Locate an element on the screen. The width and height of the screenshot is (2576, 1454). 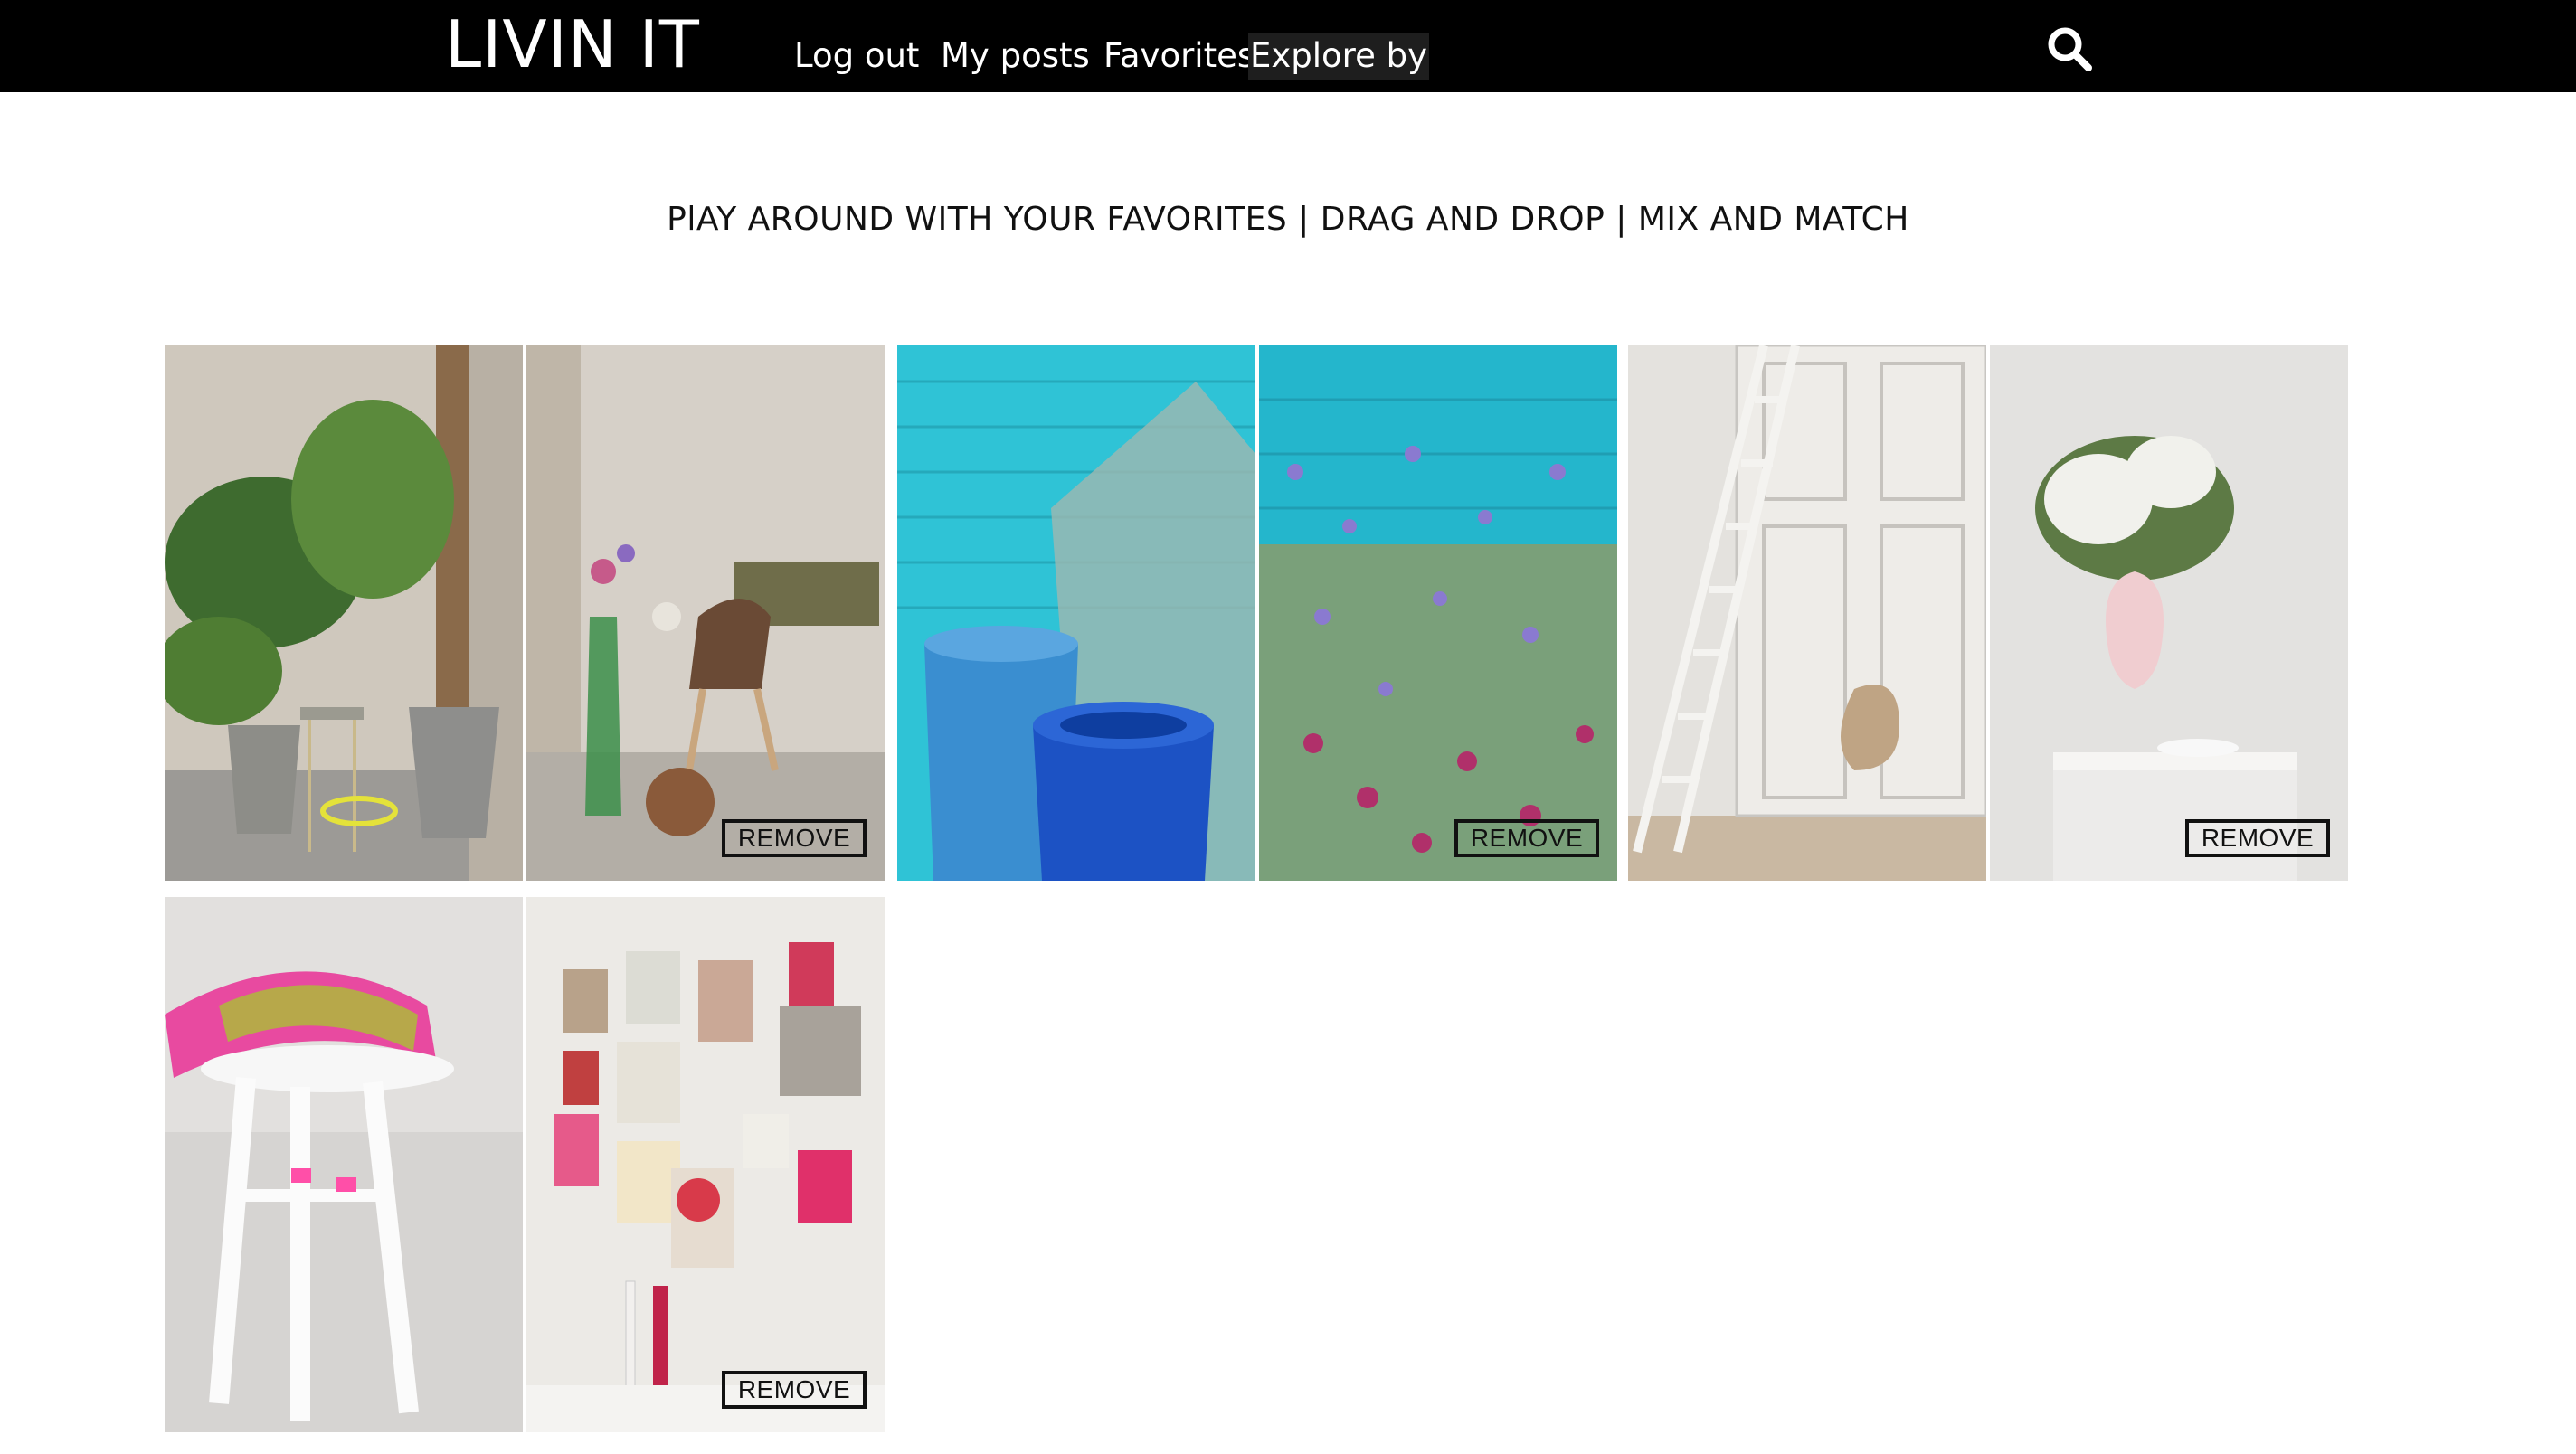
chair-photo is located at coordinates (705, 613).